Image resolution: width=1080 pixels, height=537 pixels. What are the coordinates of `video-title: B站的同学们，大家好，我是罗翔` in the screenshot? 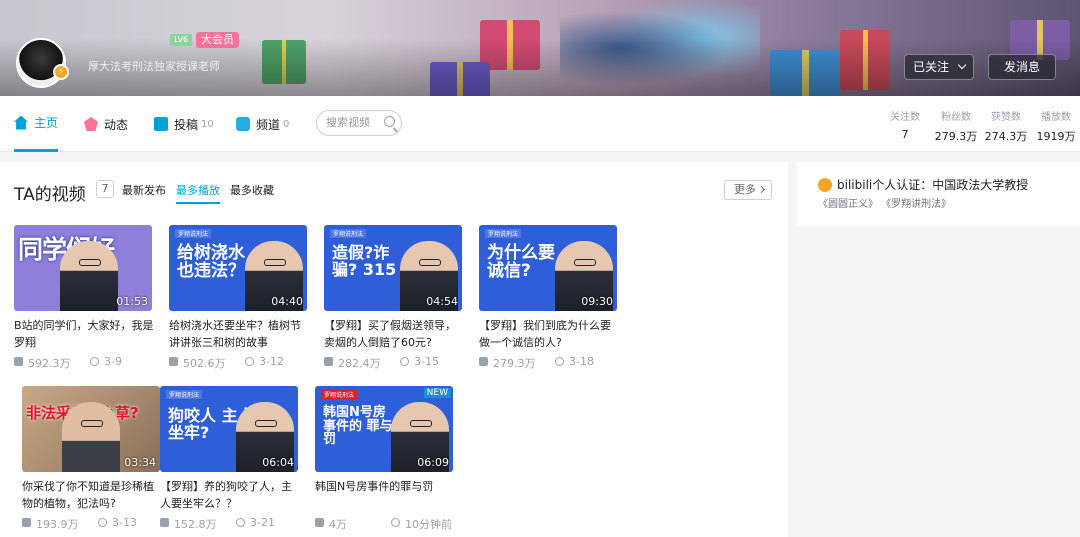 It's located at (84, 334).